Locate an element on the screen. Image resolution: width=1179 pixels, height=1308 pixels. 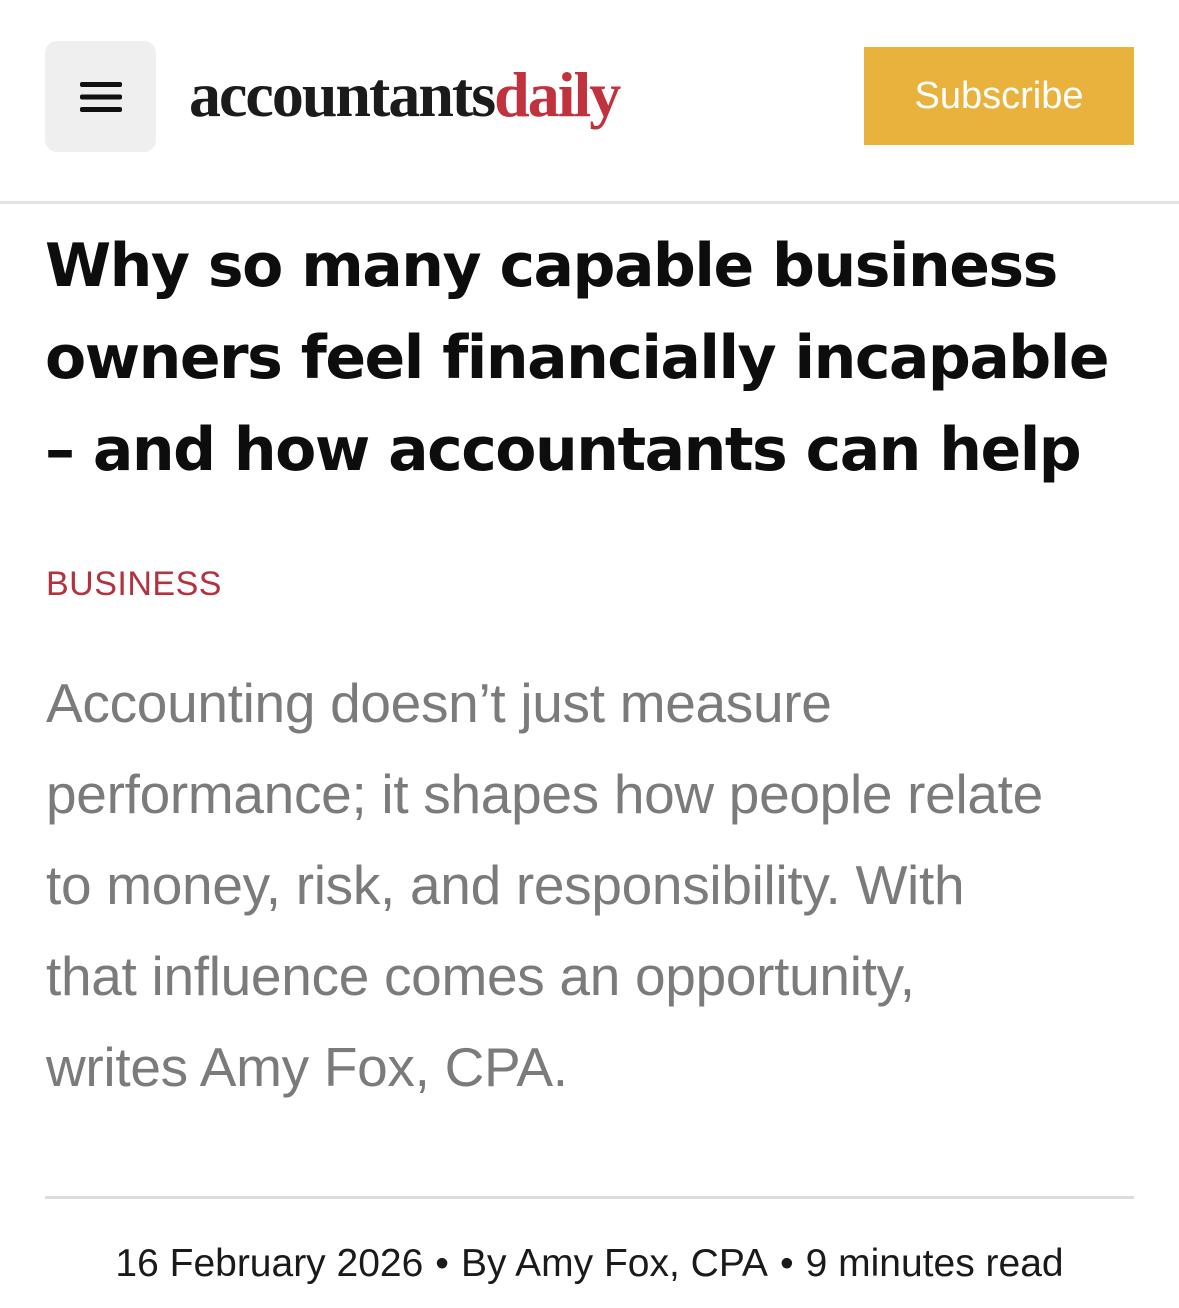
headline-line: – and how accountants can help is located at coordinates (563, 450).